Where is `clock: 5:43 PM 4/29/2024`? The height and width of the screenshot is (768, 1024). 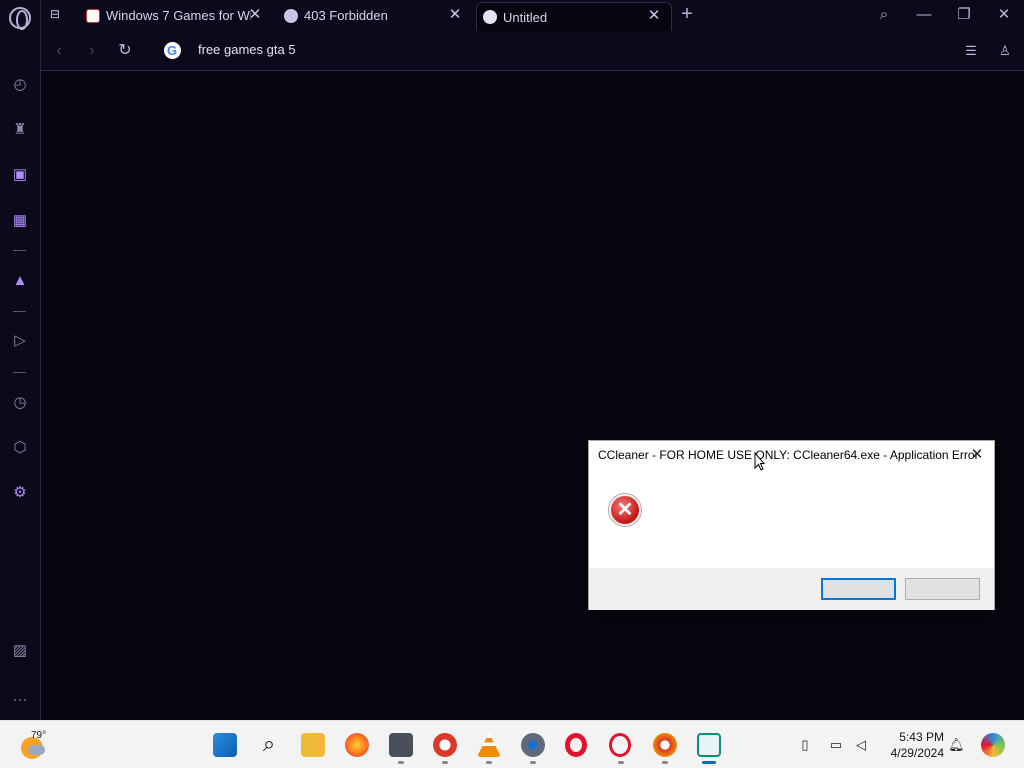 clock: 5:43 PM 4/29/2024 is located at coordinates (912, 745).